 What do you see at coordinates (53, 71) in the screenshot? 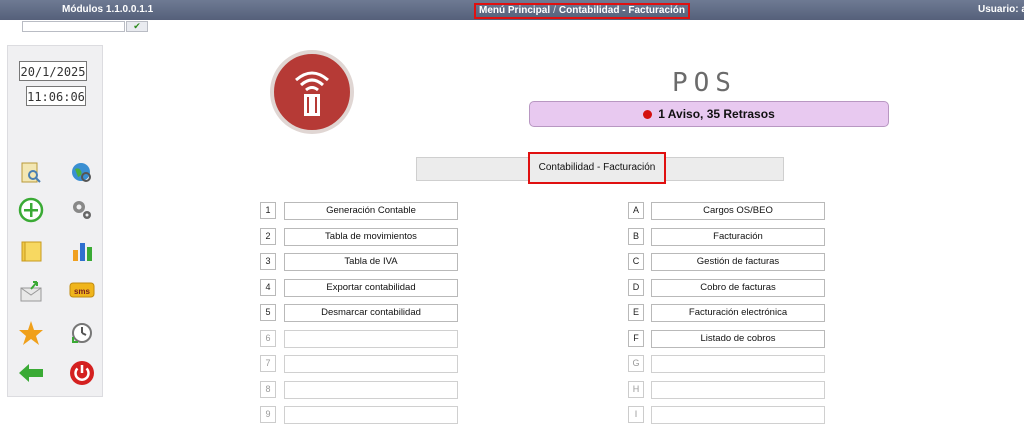
I see `date-display: 20/1/2025` at bounding box center [53, 71].